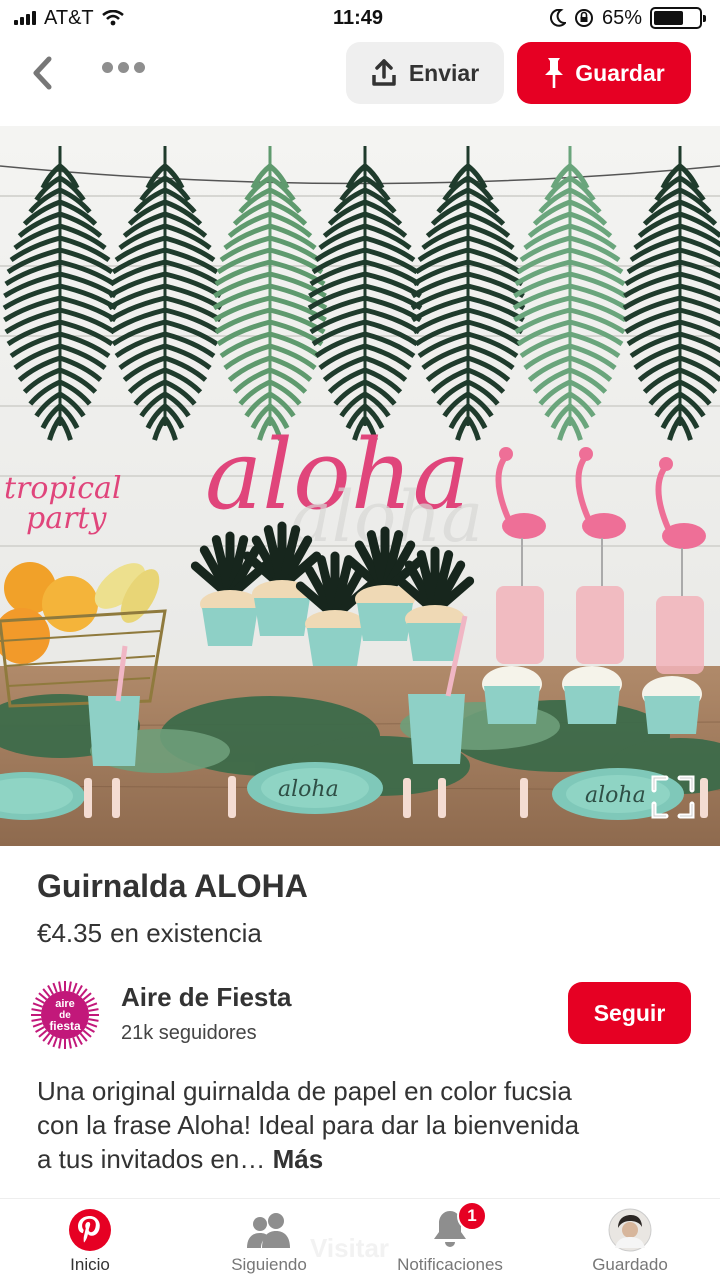 This screenshot has height=1280, width=720. What do you see at coordinates (112, 18) in the screenshot?
I see `wifi-icon` at bounding box center [112, 18].